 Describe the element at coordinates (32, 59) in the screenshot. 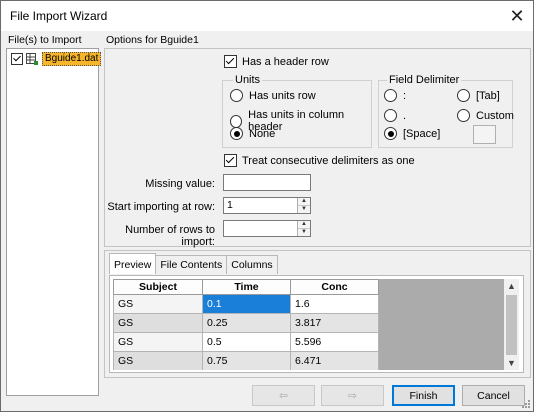

I see `file-table-icon` at that location.